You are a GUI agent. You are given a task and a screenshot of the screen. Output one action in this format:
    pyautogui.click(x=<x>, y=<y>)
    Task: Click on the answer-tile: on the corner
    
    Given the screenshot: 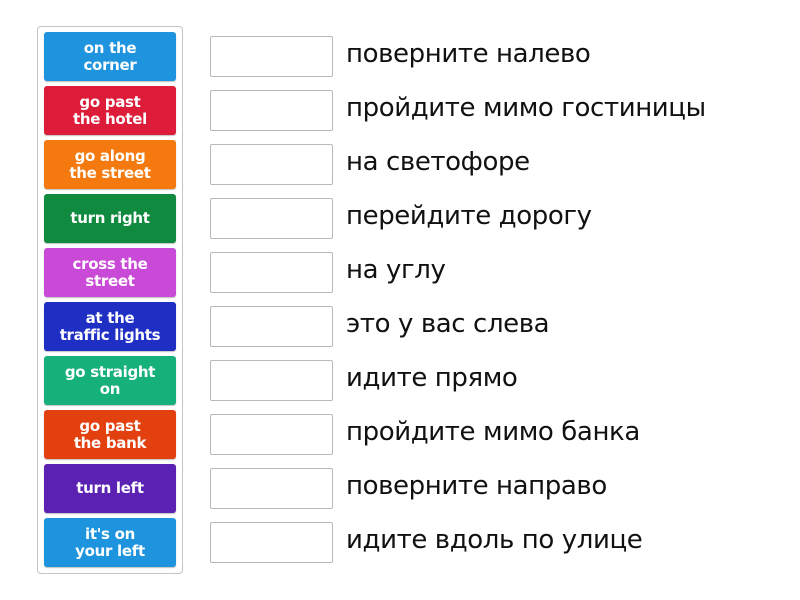 What is the action you would take?
    pyautogui.click(x=110, y=56)
    